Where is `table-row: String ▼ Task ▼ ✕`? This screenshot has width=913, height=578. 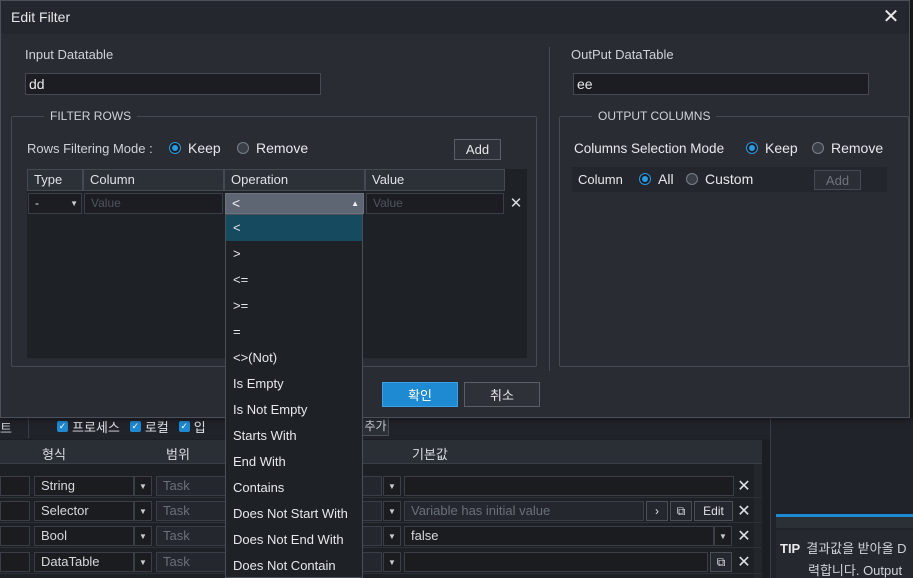
table-row: String ▼ Task ▼ ✕ is located at coordinates (381, 486).